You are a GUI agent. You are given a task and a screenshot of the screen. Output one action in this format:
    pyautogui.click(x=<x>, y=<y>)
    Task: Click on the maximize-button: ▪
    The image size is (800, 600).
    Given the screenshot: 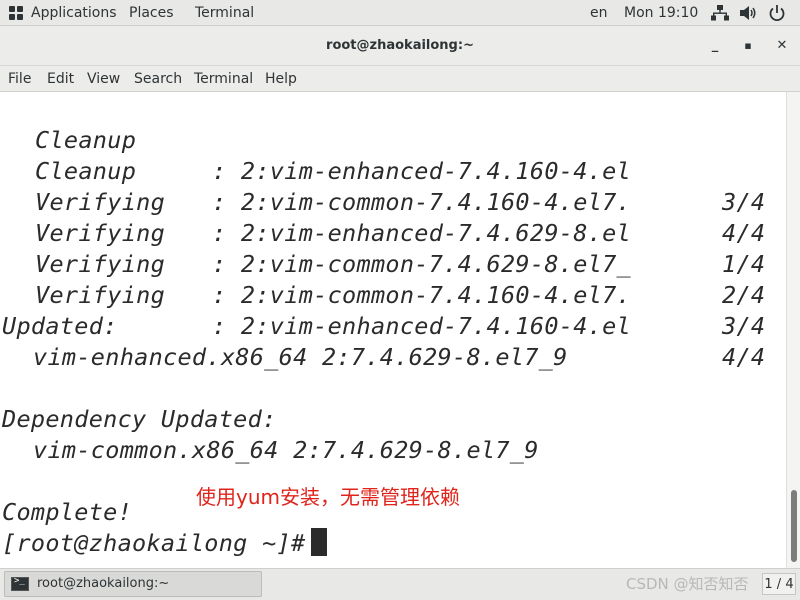 What is the action you would take?
    pyautogui.click(x=748, y=46)
    